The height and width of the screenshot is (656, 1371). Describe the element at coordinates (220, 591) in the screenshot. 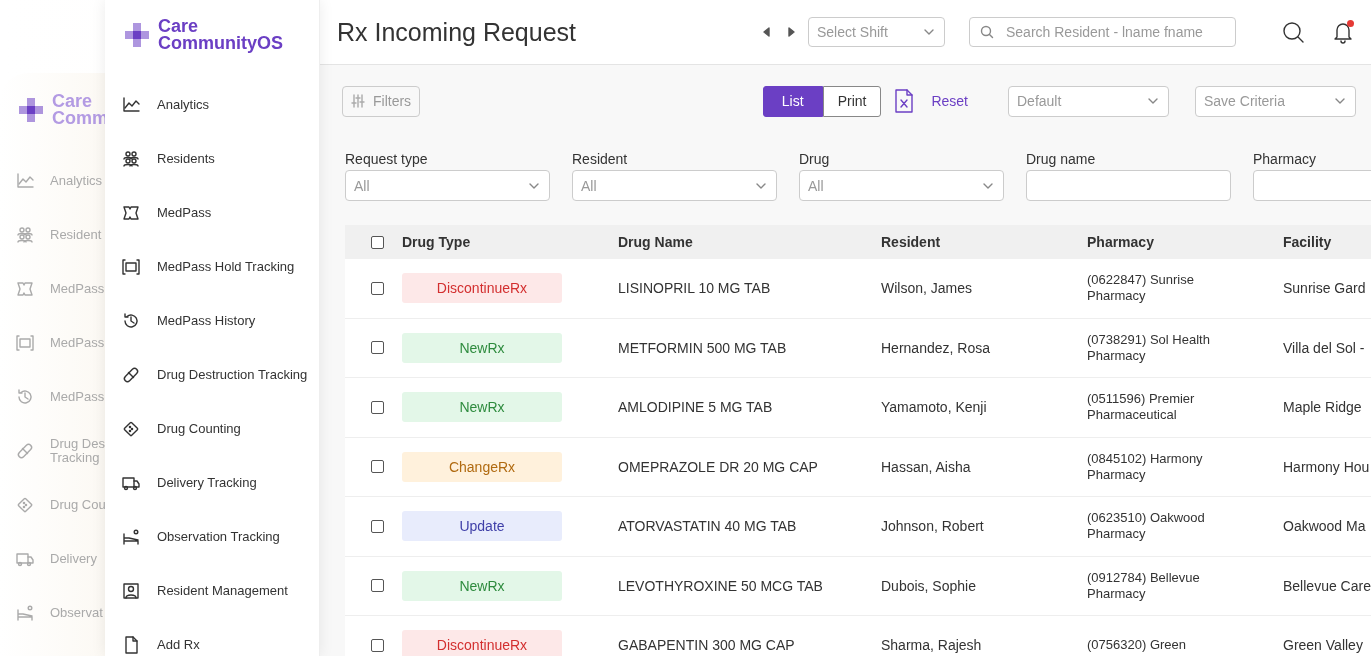

I see `nav-item: Resident Management` at that location.